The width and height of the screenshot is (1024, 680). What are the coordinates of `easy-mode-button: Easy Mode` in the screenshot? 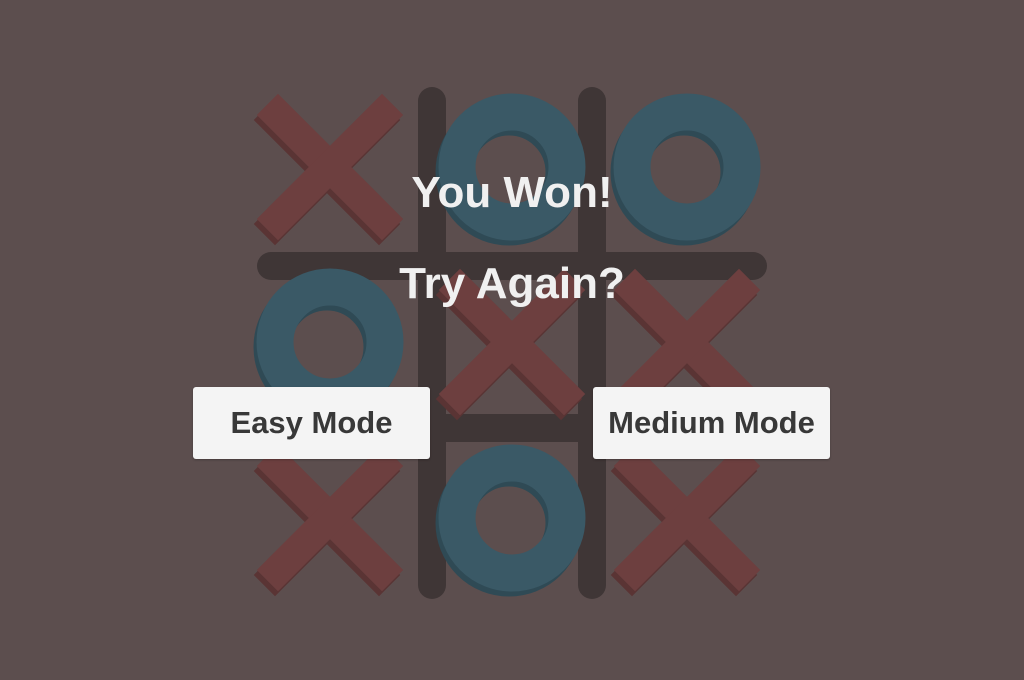 It's located at (311, 423).